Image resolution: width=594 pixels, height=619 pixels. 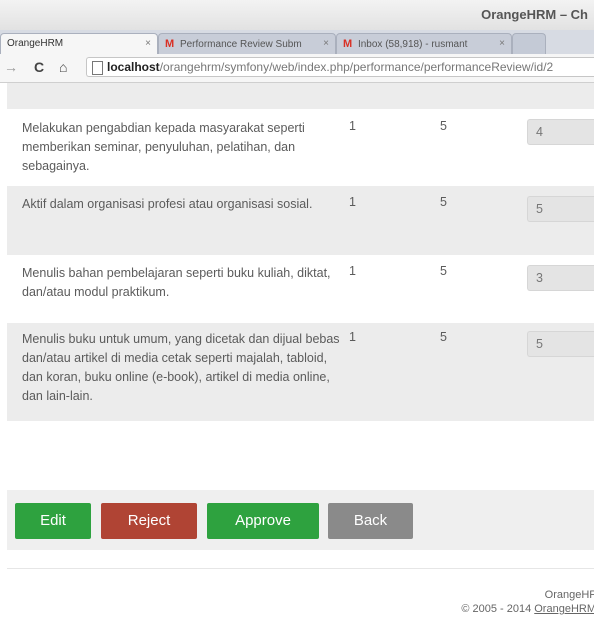 What do you see at coordinates (560, 132) in the screenshot?
I see `rating-input: 4` at bounding box center [560, 132].